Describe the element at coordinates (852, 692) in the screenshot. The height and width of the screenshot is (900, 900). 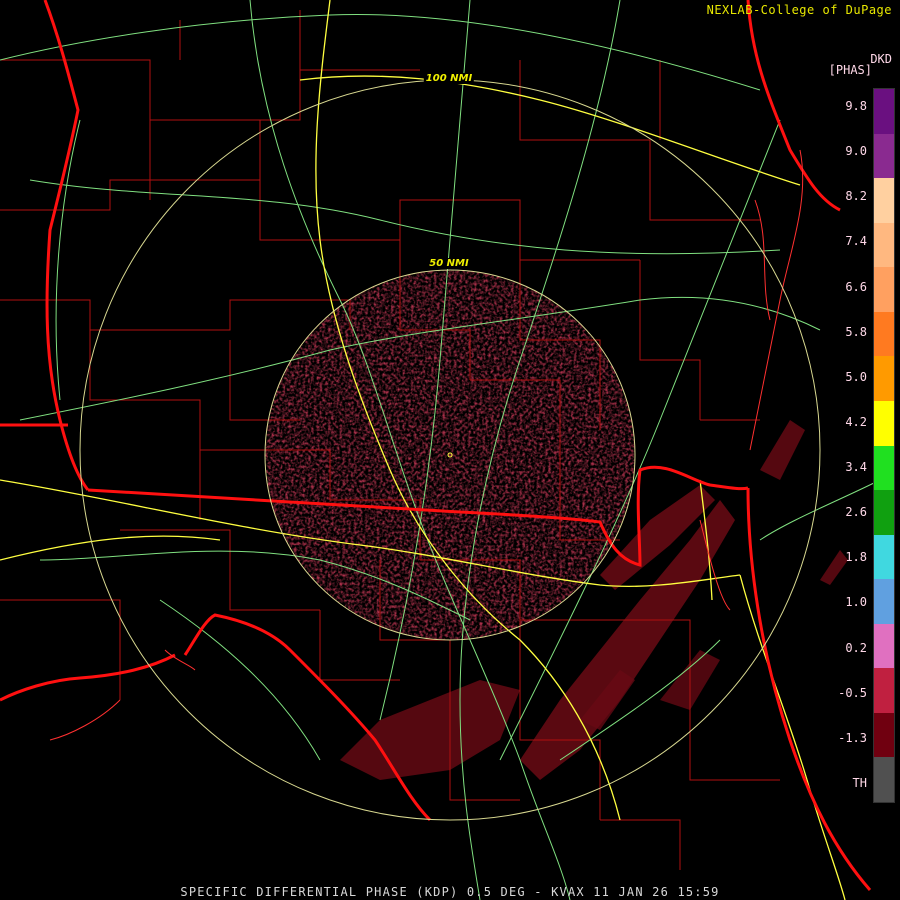
I see `color-scale-tick-label: -0.5` at that location.